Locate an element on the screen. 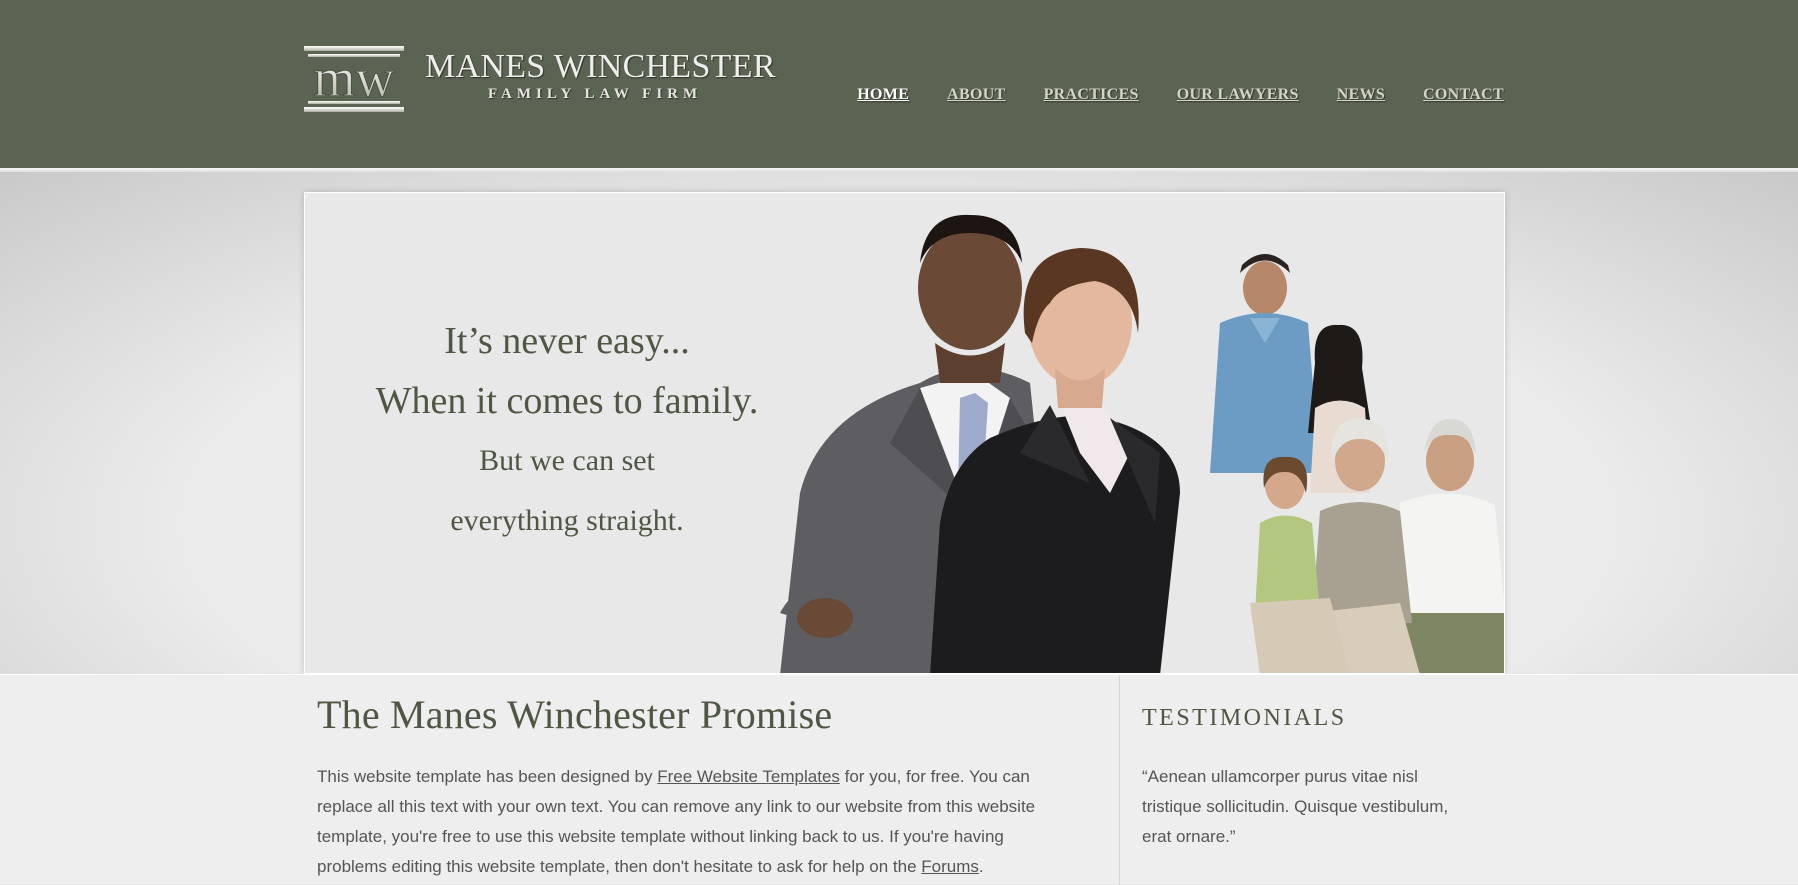 This screenshot has width=1798, height=885. pillar-monogram-icon: mw is located at coordinates (354, 79).